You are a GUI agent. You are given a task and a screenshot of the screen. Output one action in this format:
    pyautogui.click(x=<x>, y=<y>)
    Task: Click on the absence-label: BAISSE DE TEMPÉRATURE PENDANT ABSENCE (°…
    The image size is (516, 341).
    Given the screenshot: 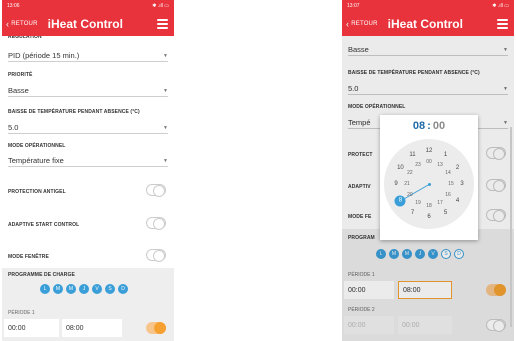 What is the action you would take?
    pyautogui.click(x=74, y=112)
    